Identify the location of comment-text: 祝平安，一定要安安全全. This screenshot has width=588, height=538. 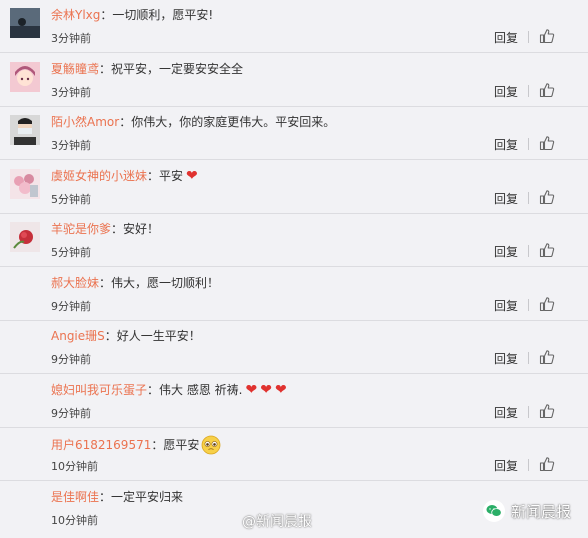
(177, 69).